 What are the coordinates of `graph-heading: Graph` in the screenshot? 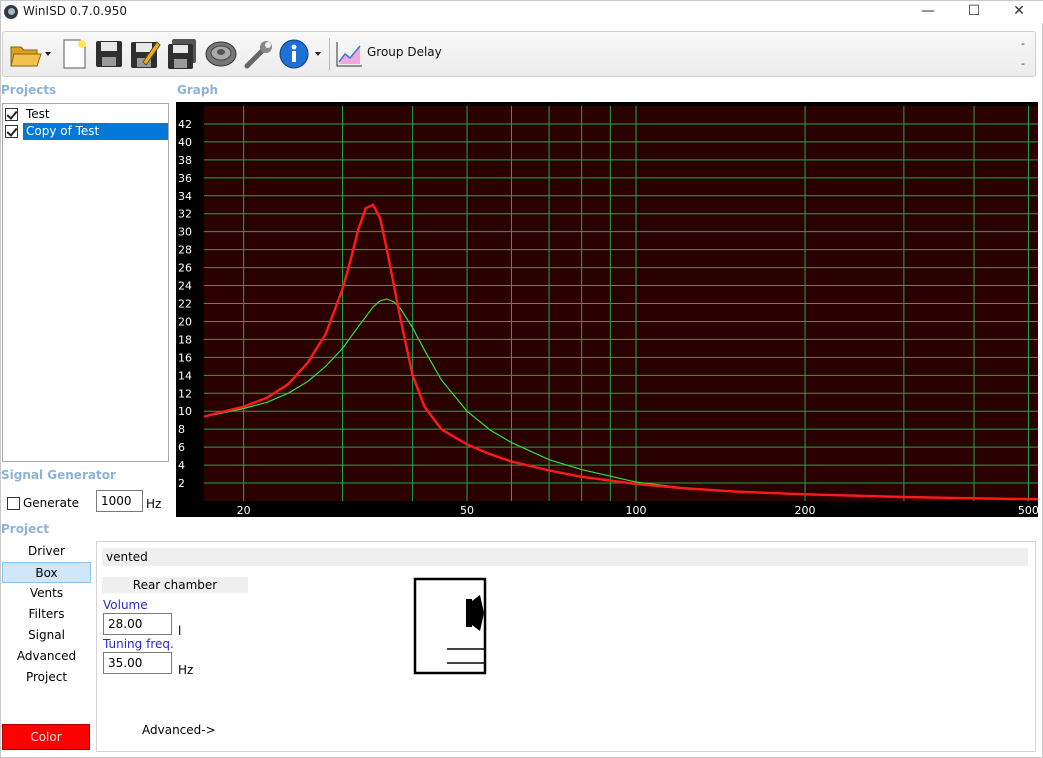 It's located at (197, 90).